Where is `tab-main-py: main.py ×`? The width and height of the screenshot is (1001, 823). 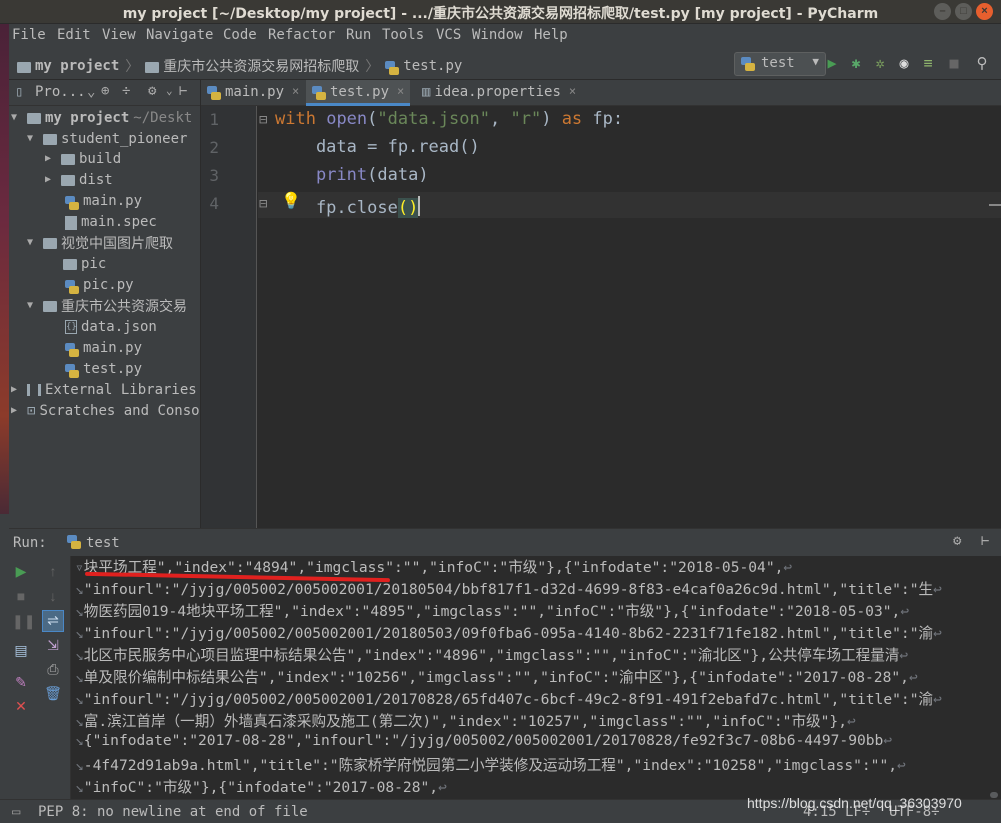
tab-main-py: main.py × is located at coordinates (253, 93).